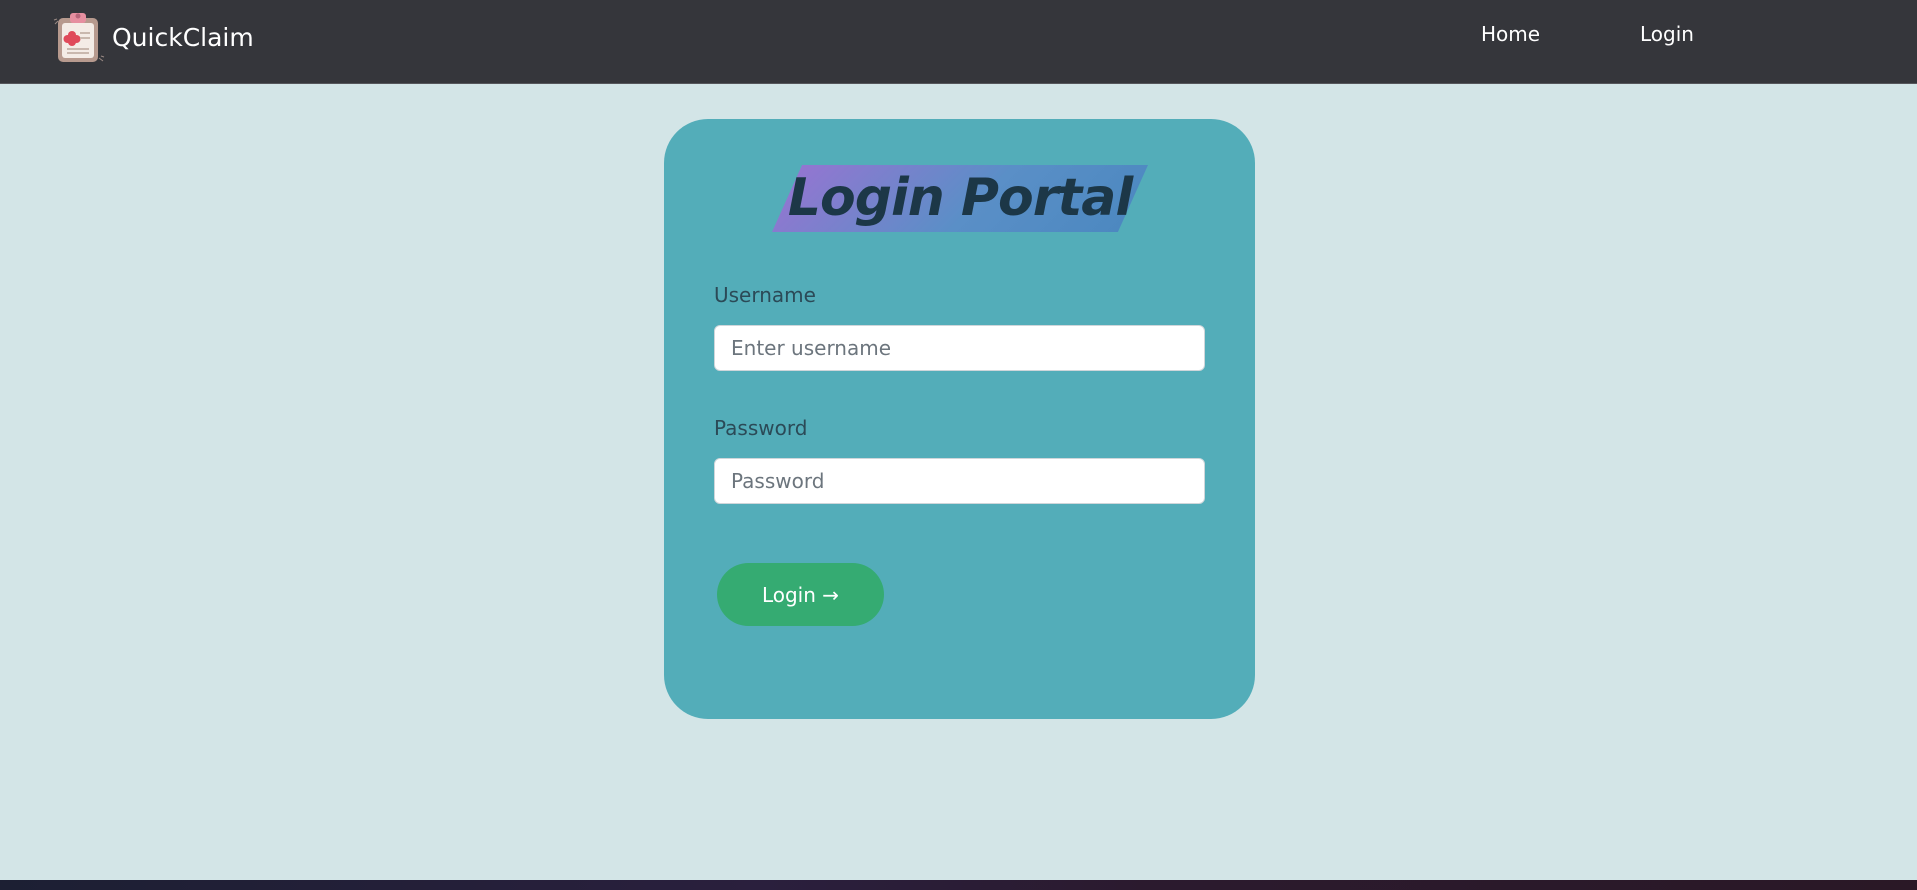  I want to click on page-title: Login Portal, so click(960, 198).